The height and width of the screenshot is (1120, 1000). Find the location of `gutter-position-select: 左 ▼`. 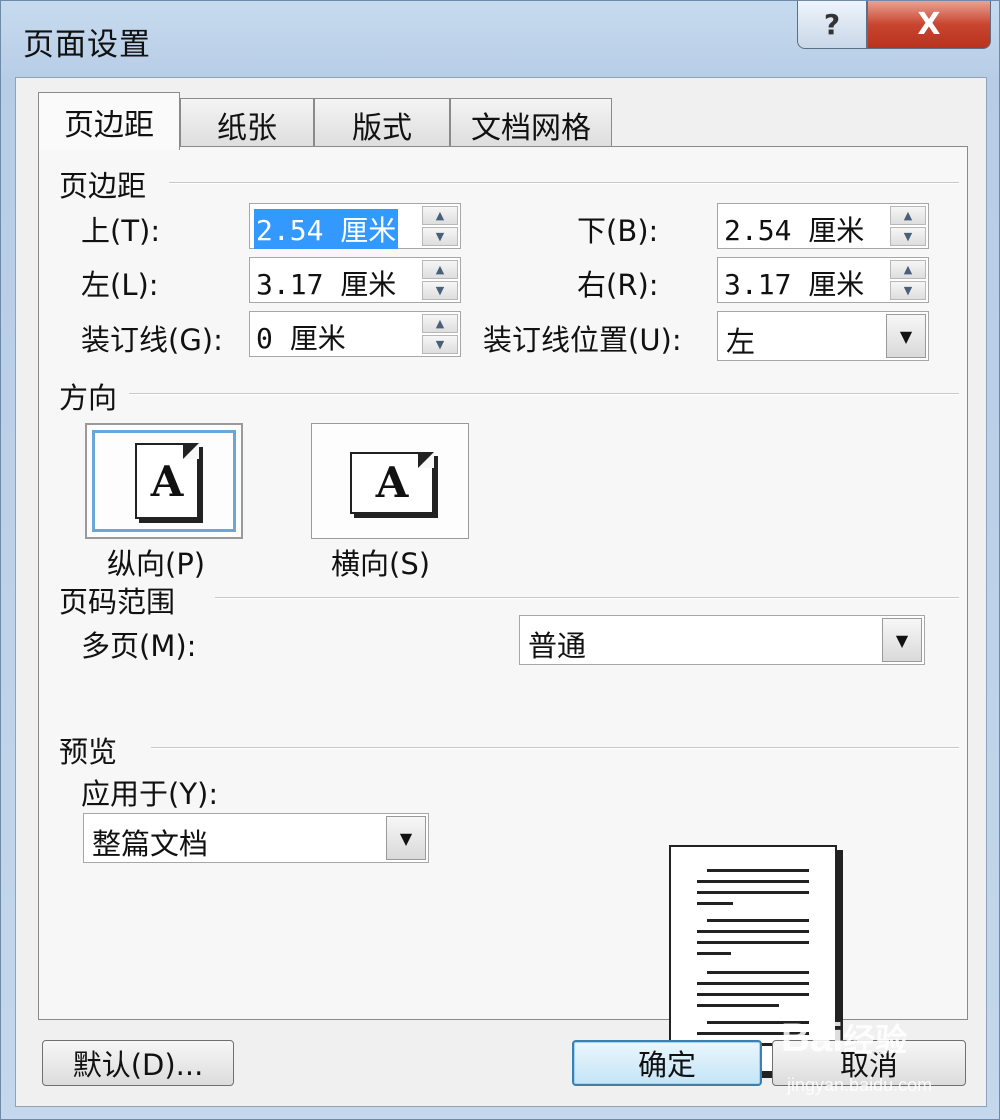

gutter-position-select: 左 ▼ is located at coordinates (823, 336).